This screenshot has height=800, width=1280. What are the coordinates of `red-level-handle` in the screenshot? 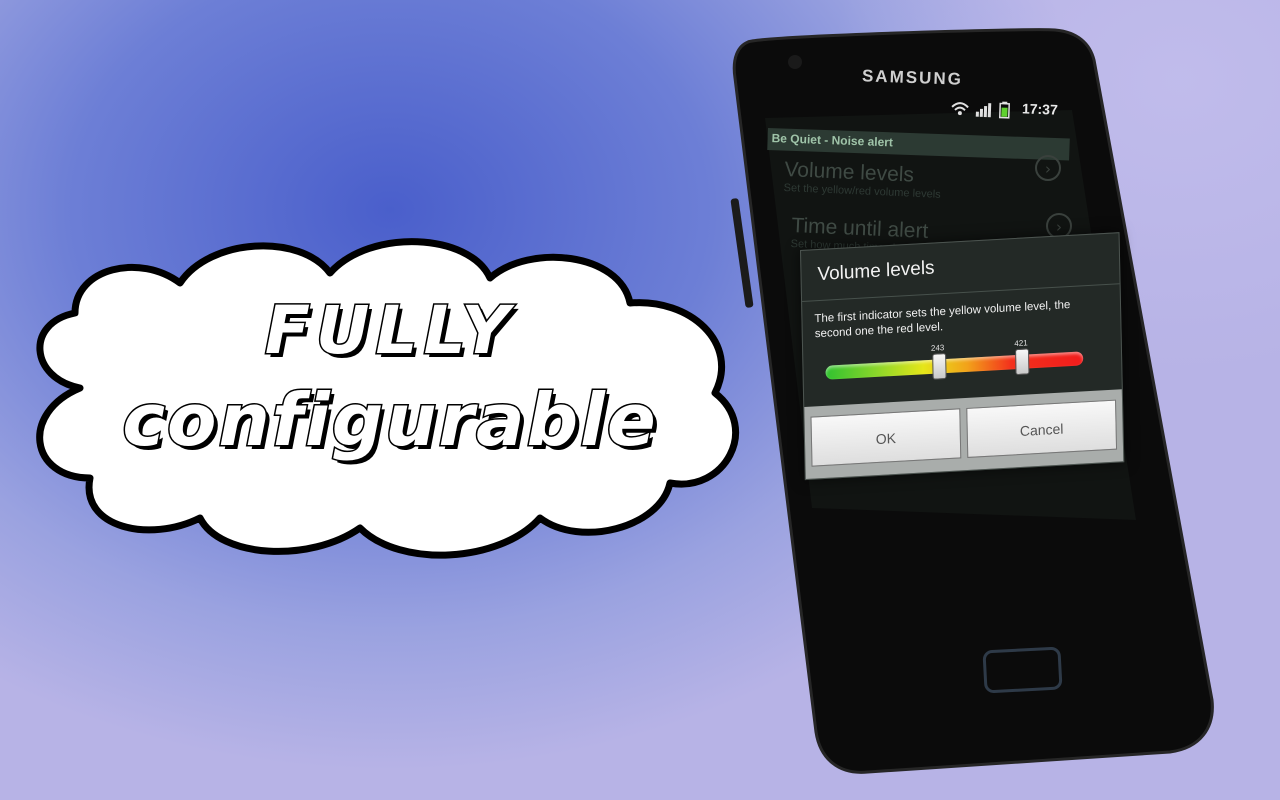 It's located at (1023, 362).